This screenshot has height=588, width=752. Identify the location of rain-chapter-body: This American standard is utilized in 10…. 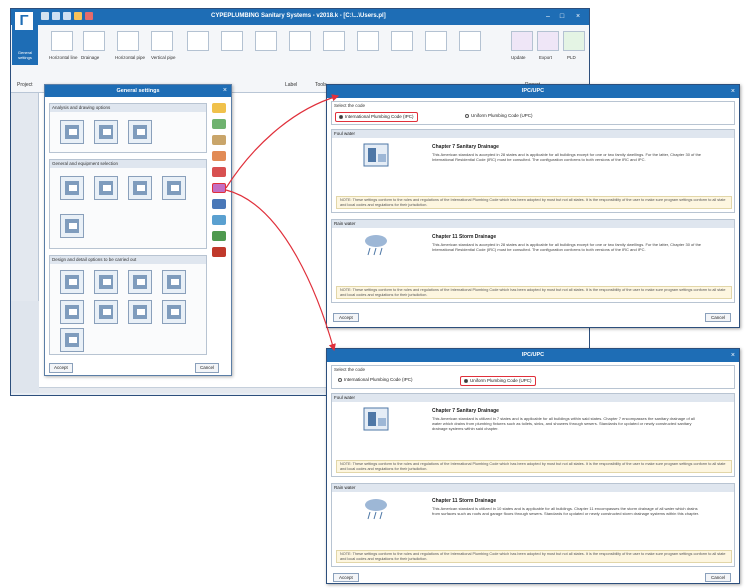
(566, 511).